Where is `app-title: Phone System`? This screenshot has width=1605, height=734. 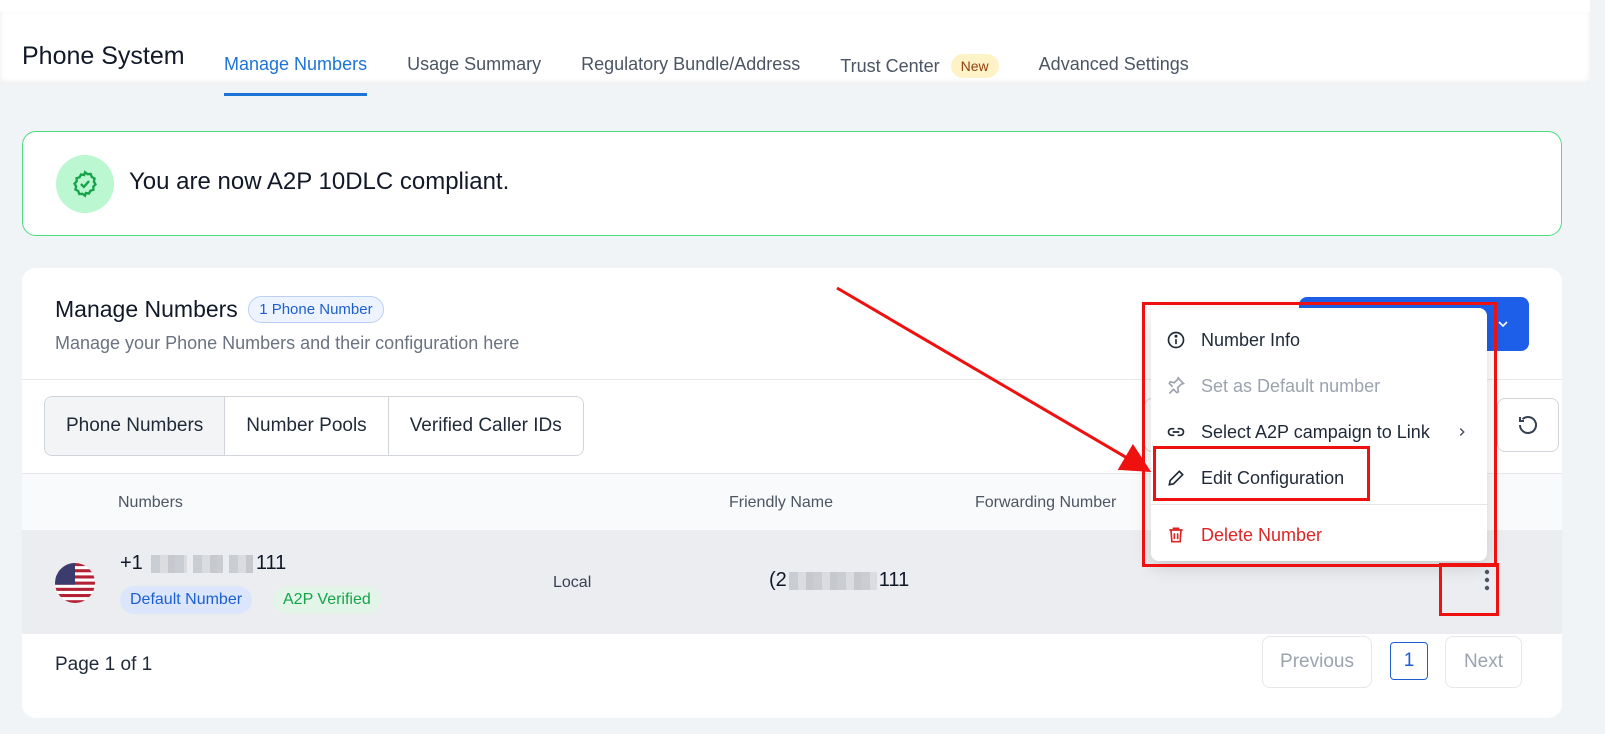
app-title: Phone System is located at coordinates (103, 56).